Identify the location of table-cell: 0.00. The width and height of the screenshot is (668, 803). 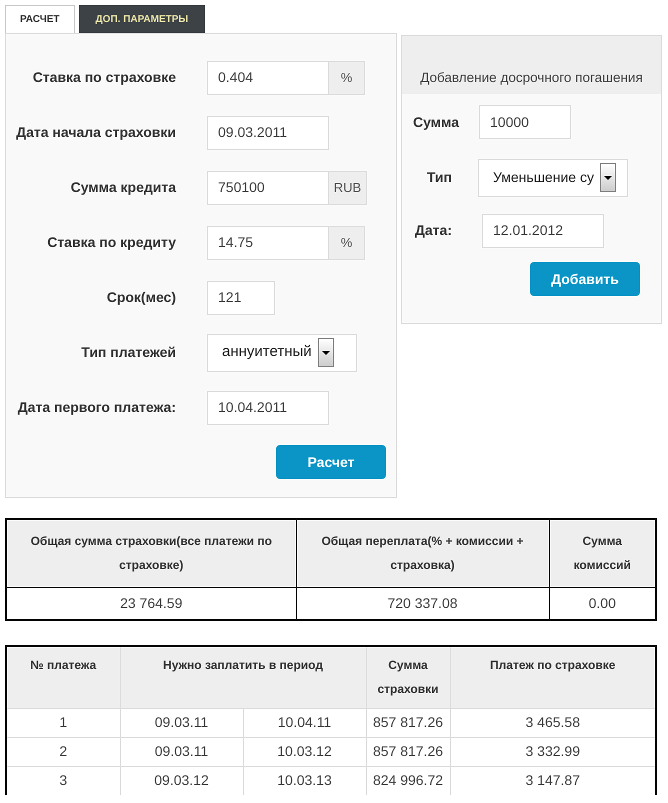
(602, 603).